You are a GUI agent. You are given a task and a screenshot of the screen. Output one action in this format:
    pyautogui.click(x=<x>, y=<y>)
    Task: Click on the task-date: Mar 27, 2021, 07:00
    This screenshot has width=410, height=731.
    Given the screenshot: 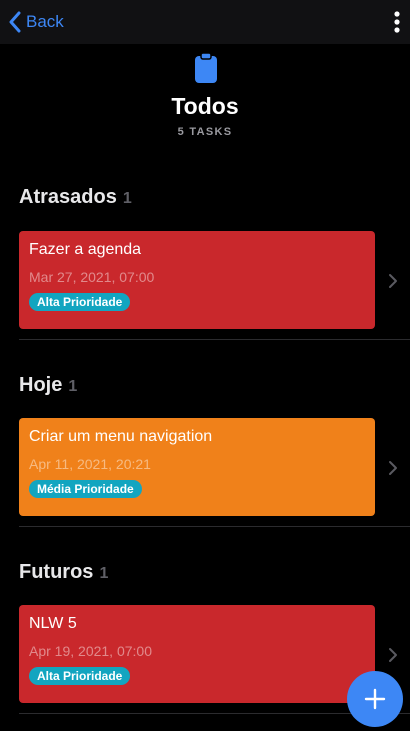 What is the action you would take?
    pyautogui.click(x=92, y=277)
    